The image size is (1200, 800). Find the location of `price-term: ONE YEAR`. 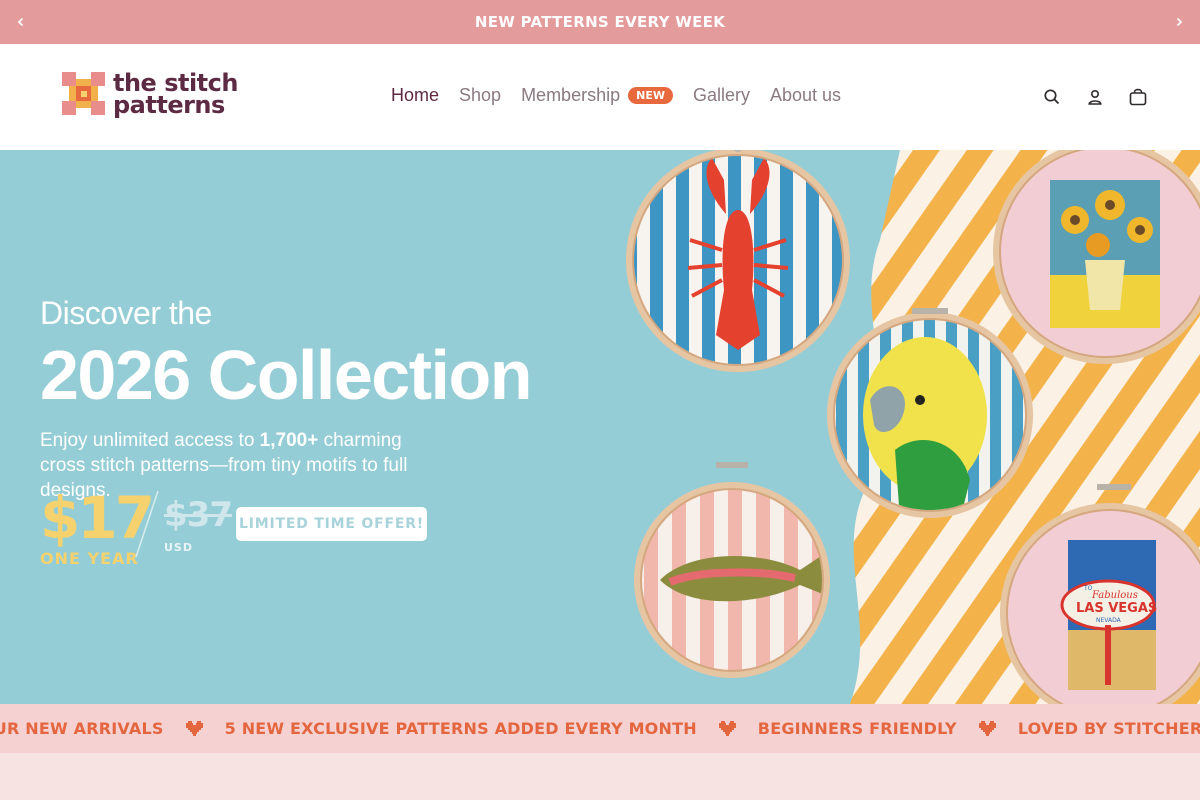

price-term: ONE YEAR is located at coordinates (89, 558).